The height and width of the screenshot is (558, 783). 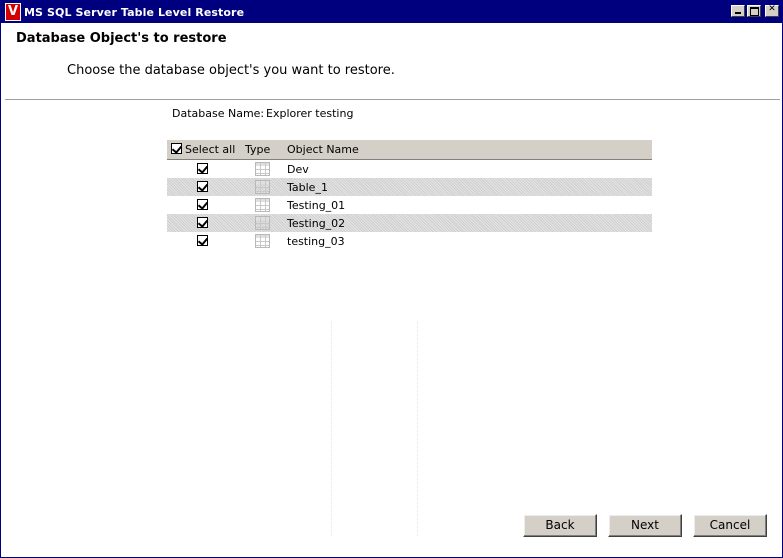 What do you see at coordinates (316, 205) in the screenshot?
I see `object-name: Testing_01` at bounding box center [316, 205].